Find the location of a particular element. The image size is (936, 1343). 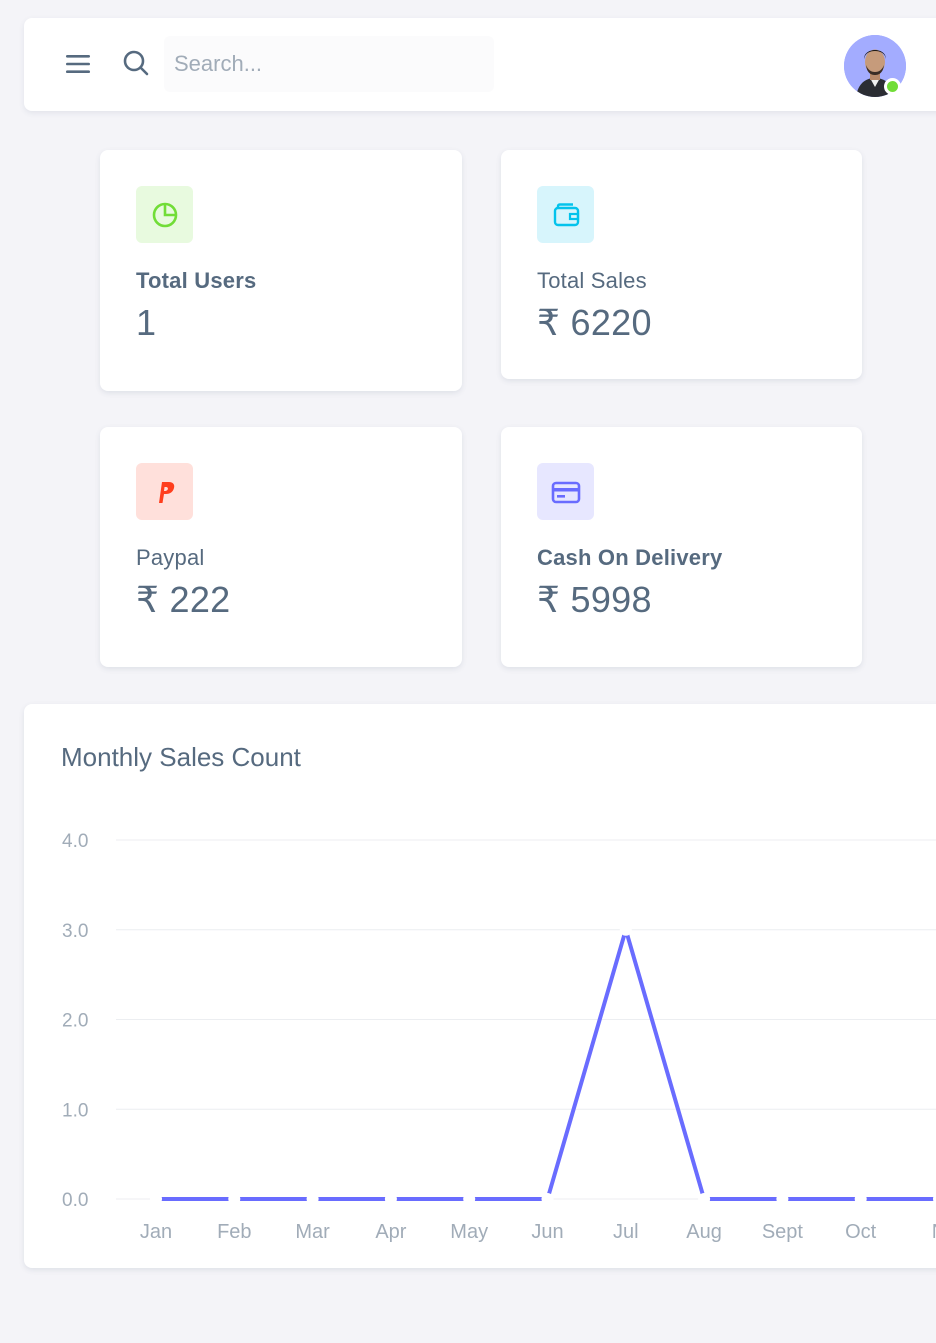

top-navbar is located at coordinates (480, 64).